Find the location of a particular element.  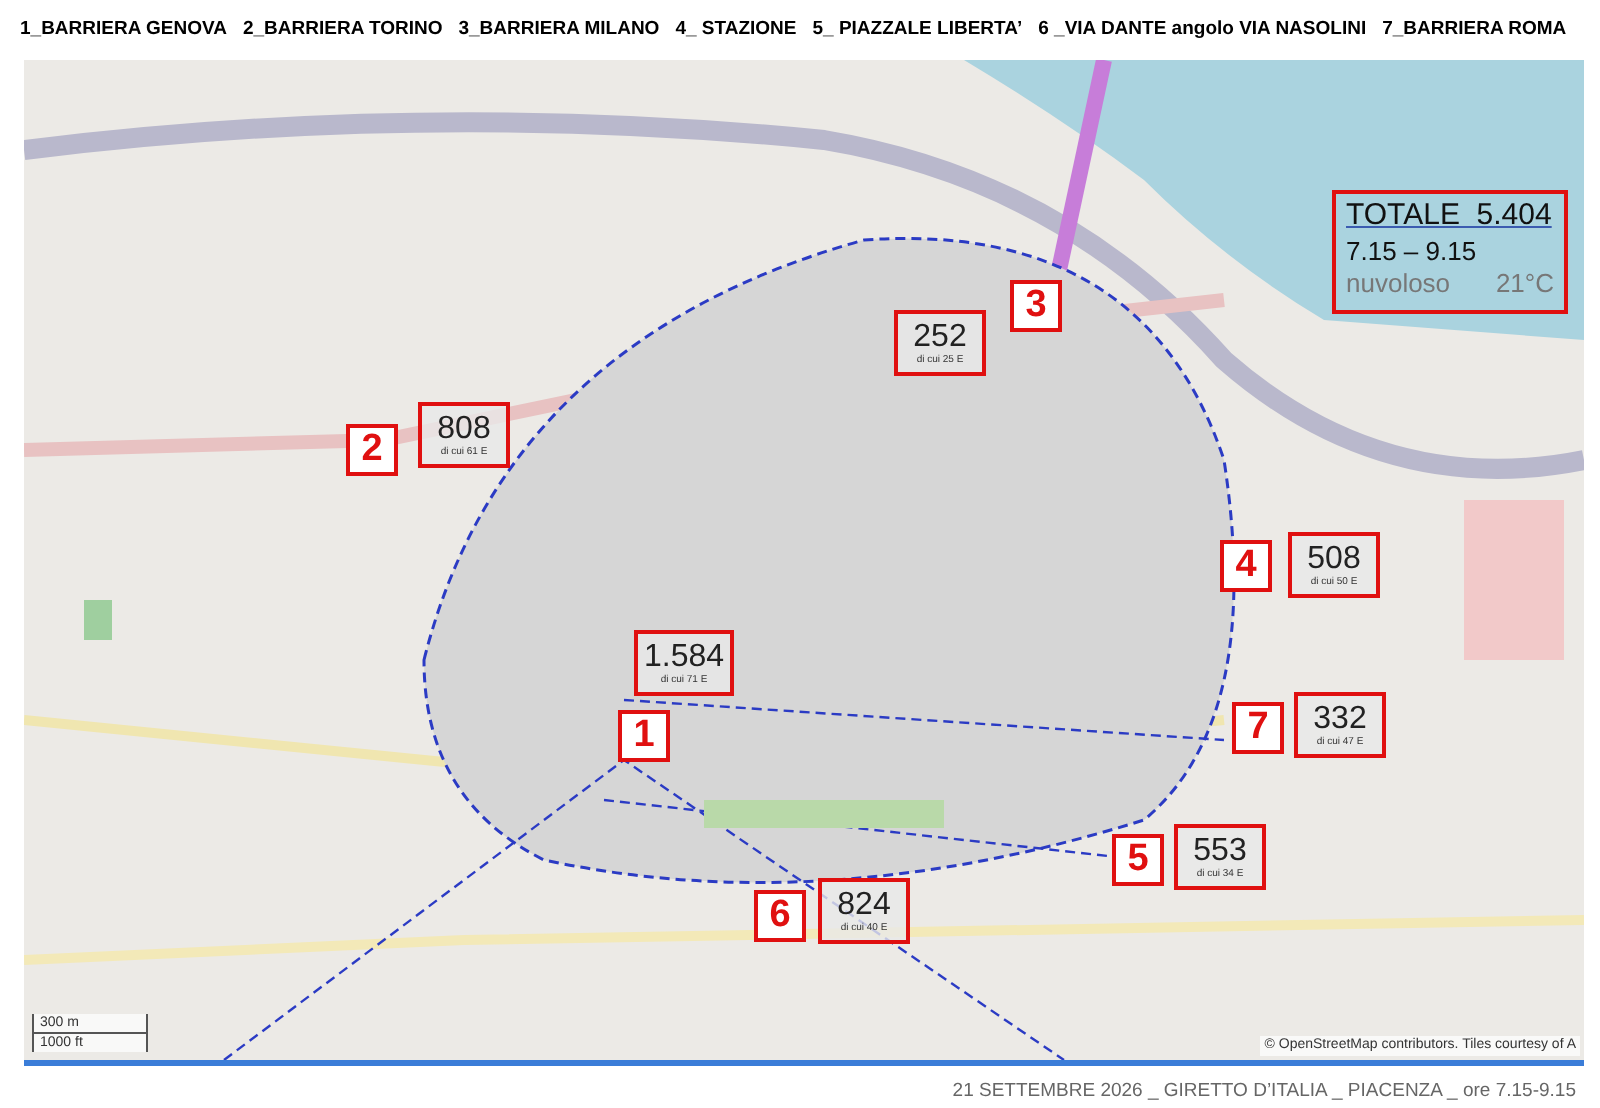

count-value: 824 is located at coordinates (864, 905).